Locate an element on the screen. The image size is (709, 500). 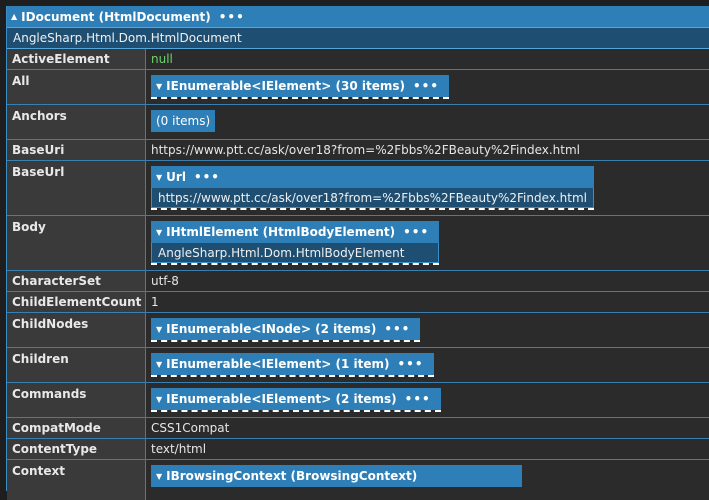
object-type-title: IDocument (HtmlDocument) is located at coordinates (116, 16).